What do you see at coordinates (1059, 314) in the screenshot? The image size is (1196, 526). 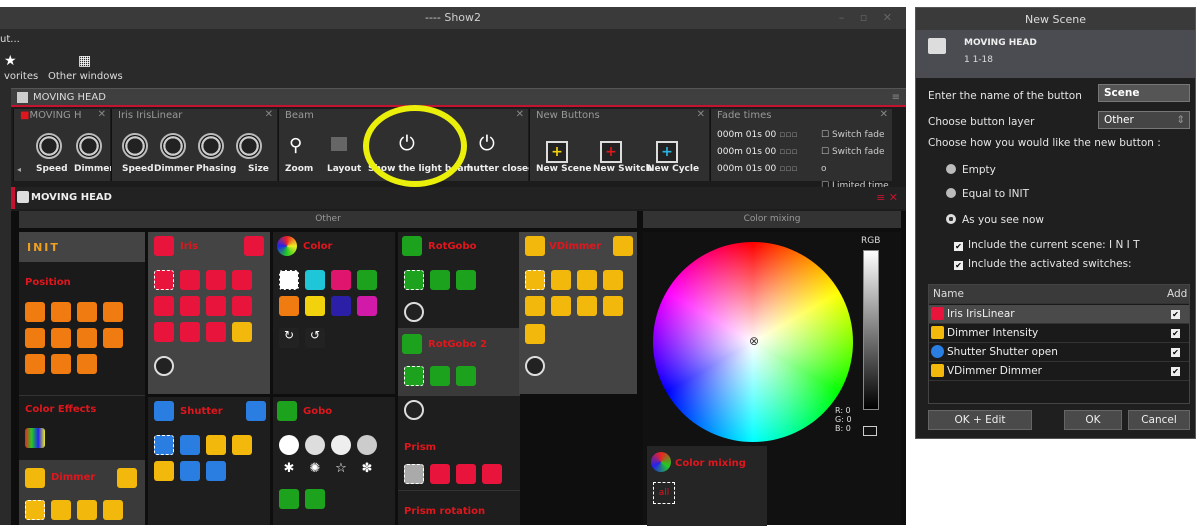 I see `table-row: Iris IrisLinear ✔` at bounding box center [1059, 314].